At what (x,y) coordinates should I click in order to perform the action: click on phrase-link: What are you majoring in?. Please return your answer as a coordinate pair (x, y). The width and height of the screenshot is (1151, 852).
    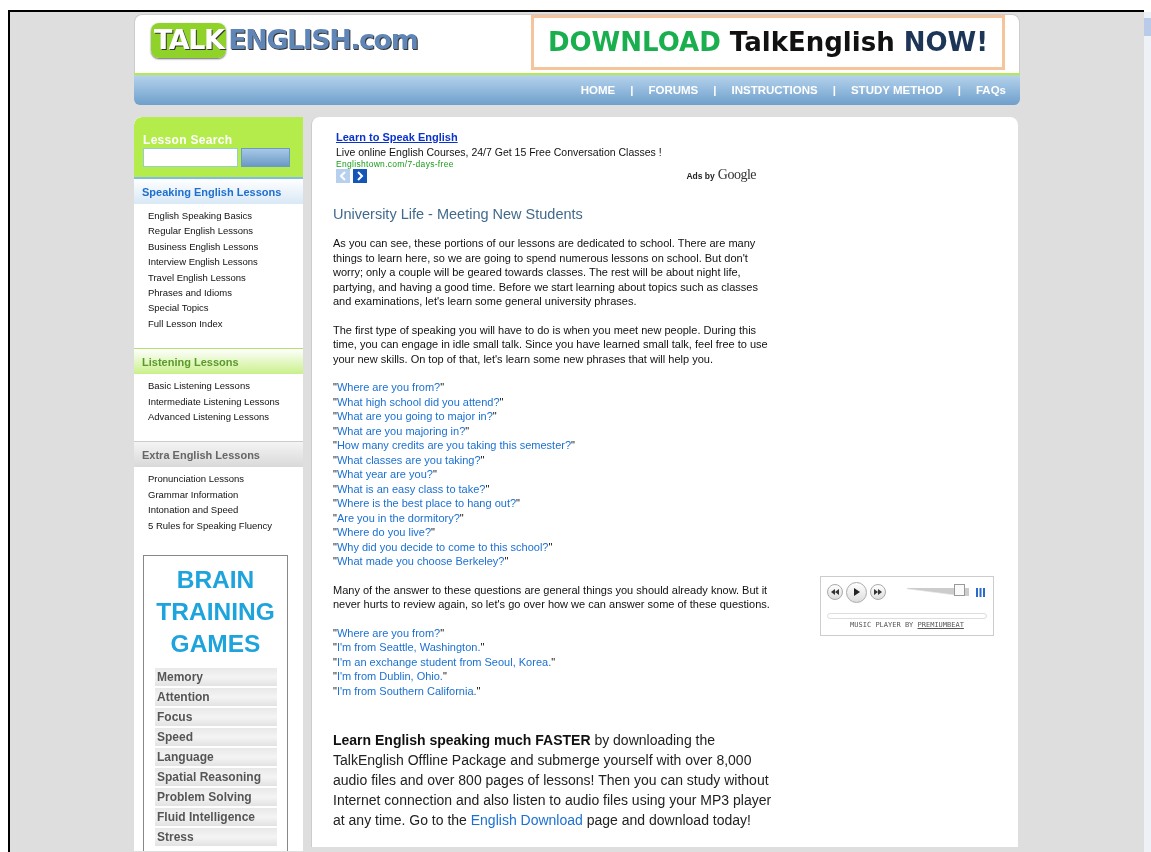
    Looking at the image, I should click on (401, 430).